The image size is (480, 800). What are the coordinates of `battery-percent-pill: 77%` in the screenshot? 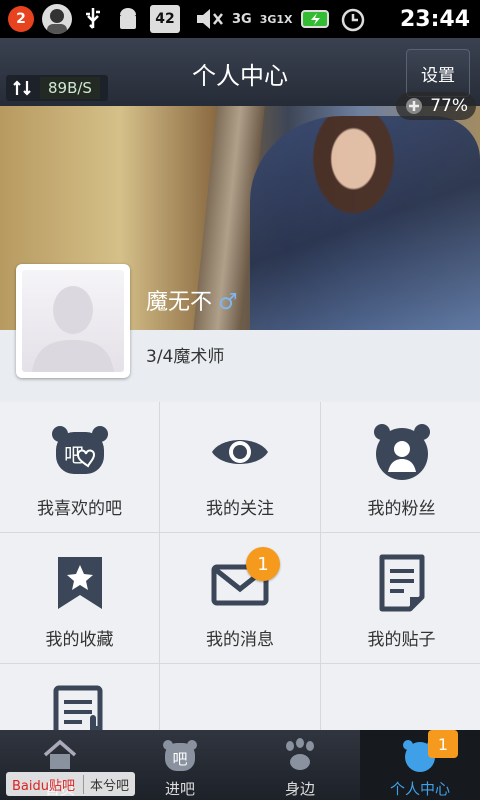 It's located at (436, 106).